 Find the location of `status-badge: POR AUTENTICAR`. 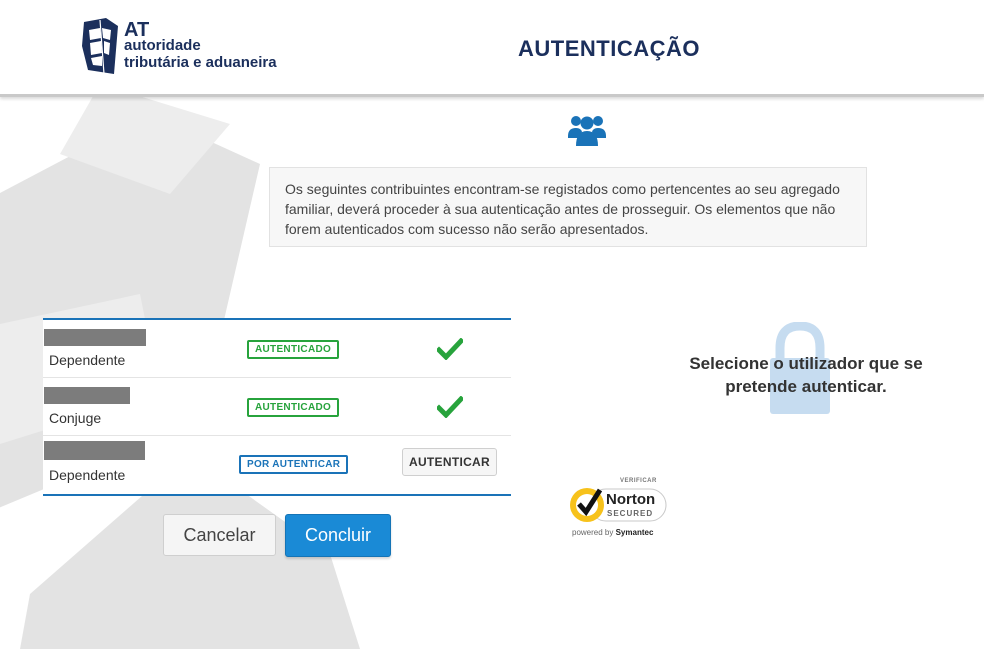

status-badge: POR AUTENTICAR is located at coordinates (294, 464).